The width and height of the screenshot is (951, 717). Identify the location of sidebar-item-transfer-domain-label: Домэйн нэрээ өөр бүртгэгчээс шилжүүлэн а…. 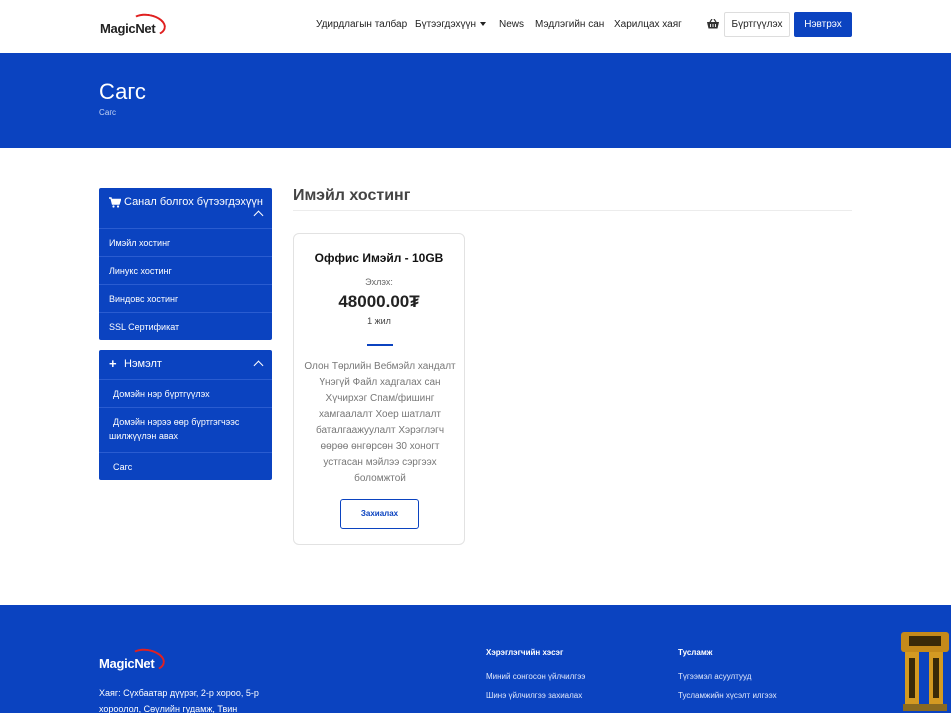
(174, 429).